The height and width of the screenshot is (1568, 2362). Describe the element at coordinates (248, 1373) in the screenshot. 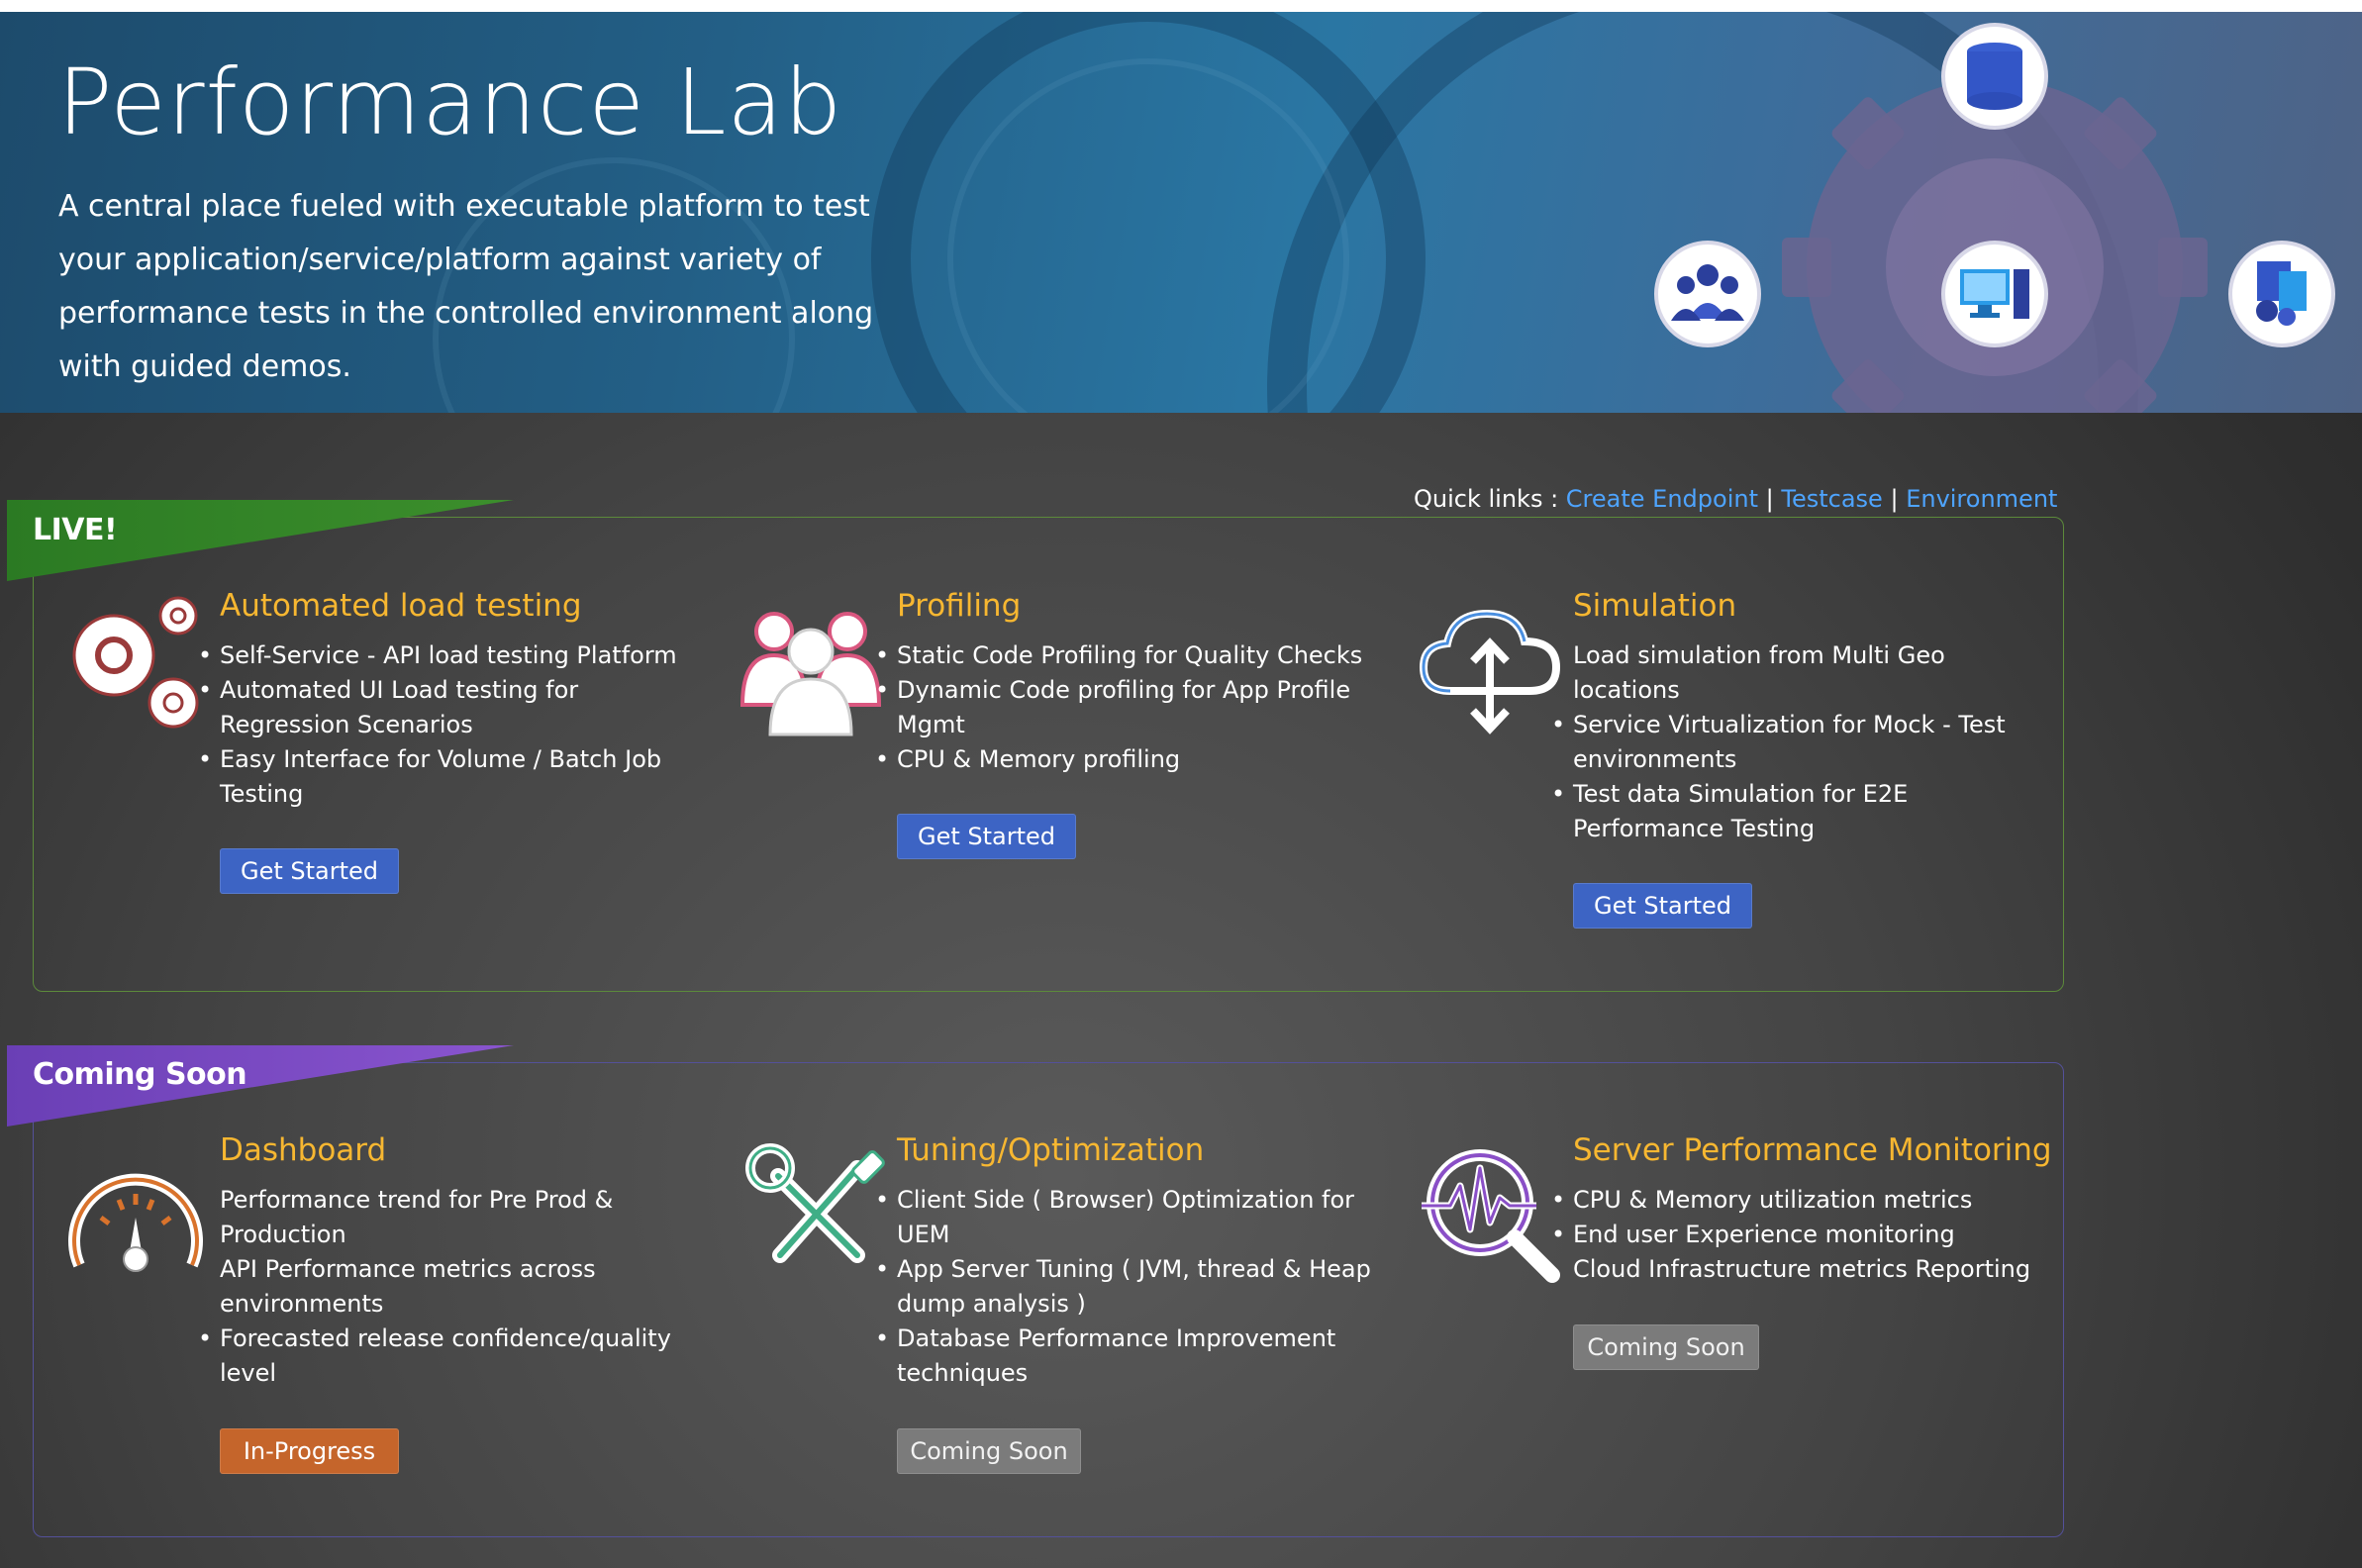

I see `list-item: level` at that location.